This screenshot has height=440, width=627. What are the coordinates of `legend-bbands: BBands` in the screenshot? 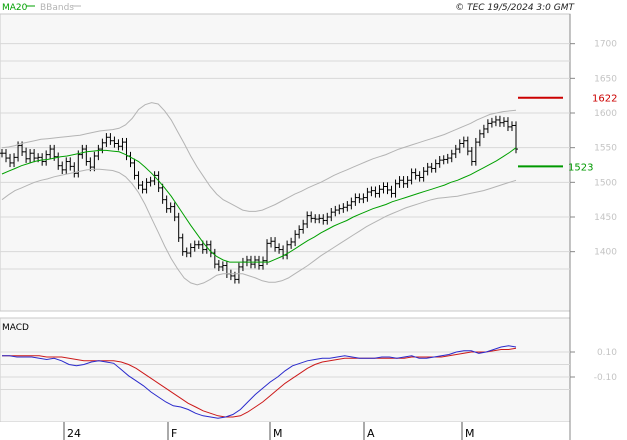 It's located at (57, 8).